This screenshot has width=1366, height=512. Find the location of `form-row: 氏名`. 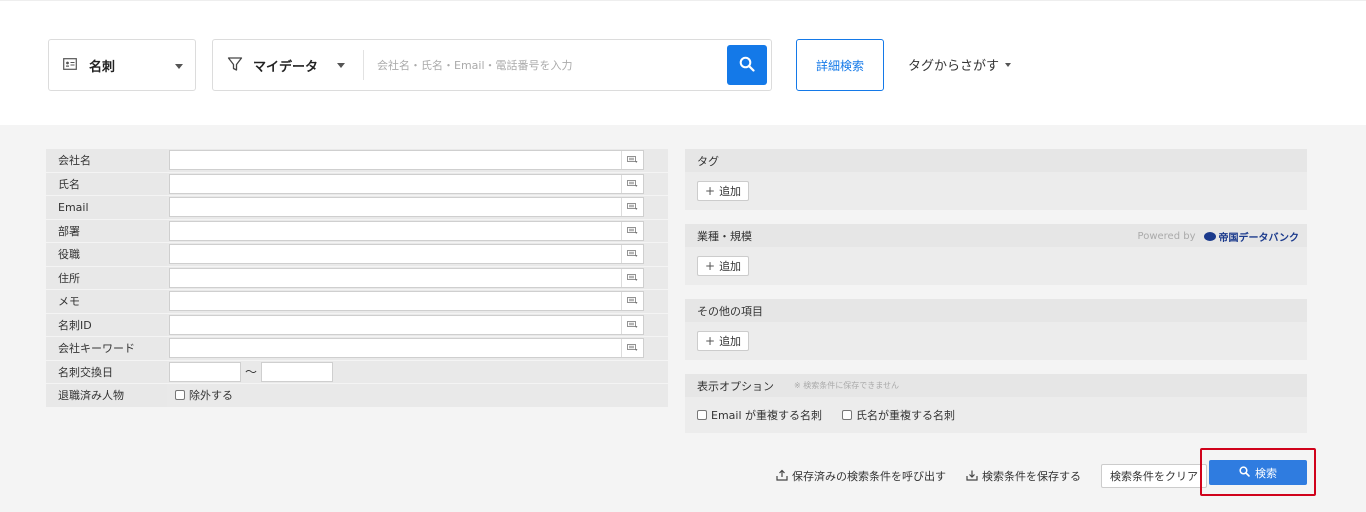

form-row: 氏名 is located at coordinates (357, 184).